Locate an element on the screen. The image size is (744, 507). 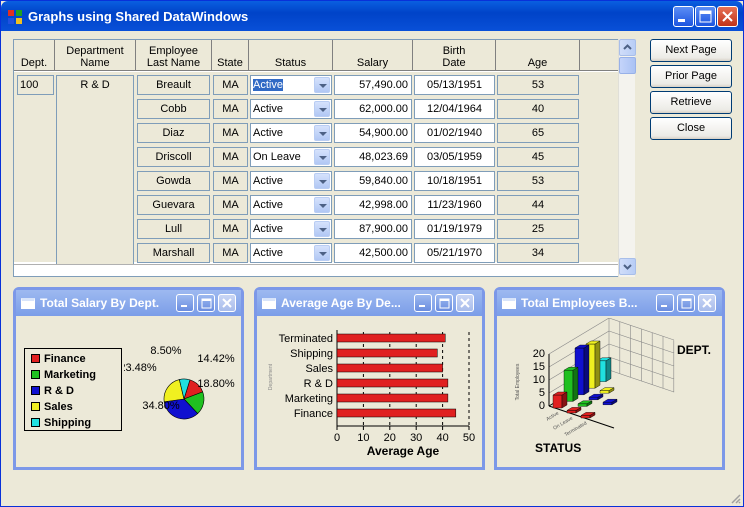
cell-salary: 48,023.69 is located at coordinates (373, 157).